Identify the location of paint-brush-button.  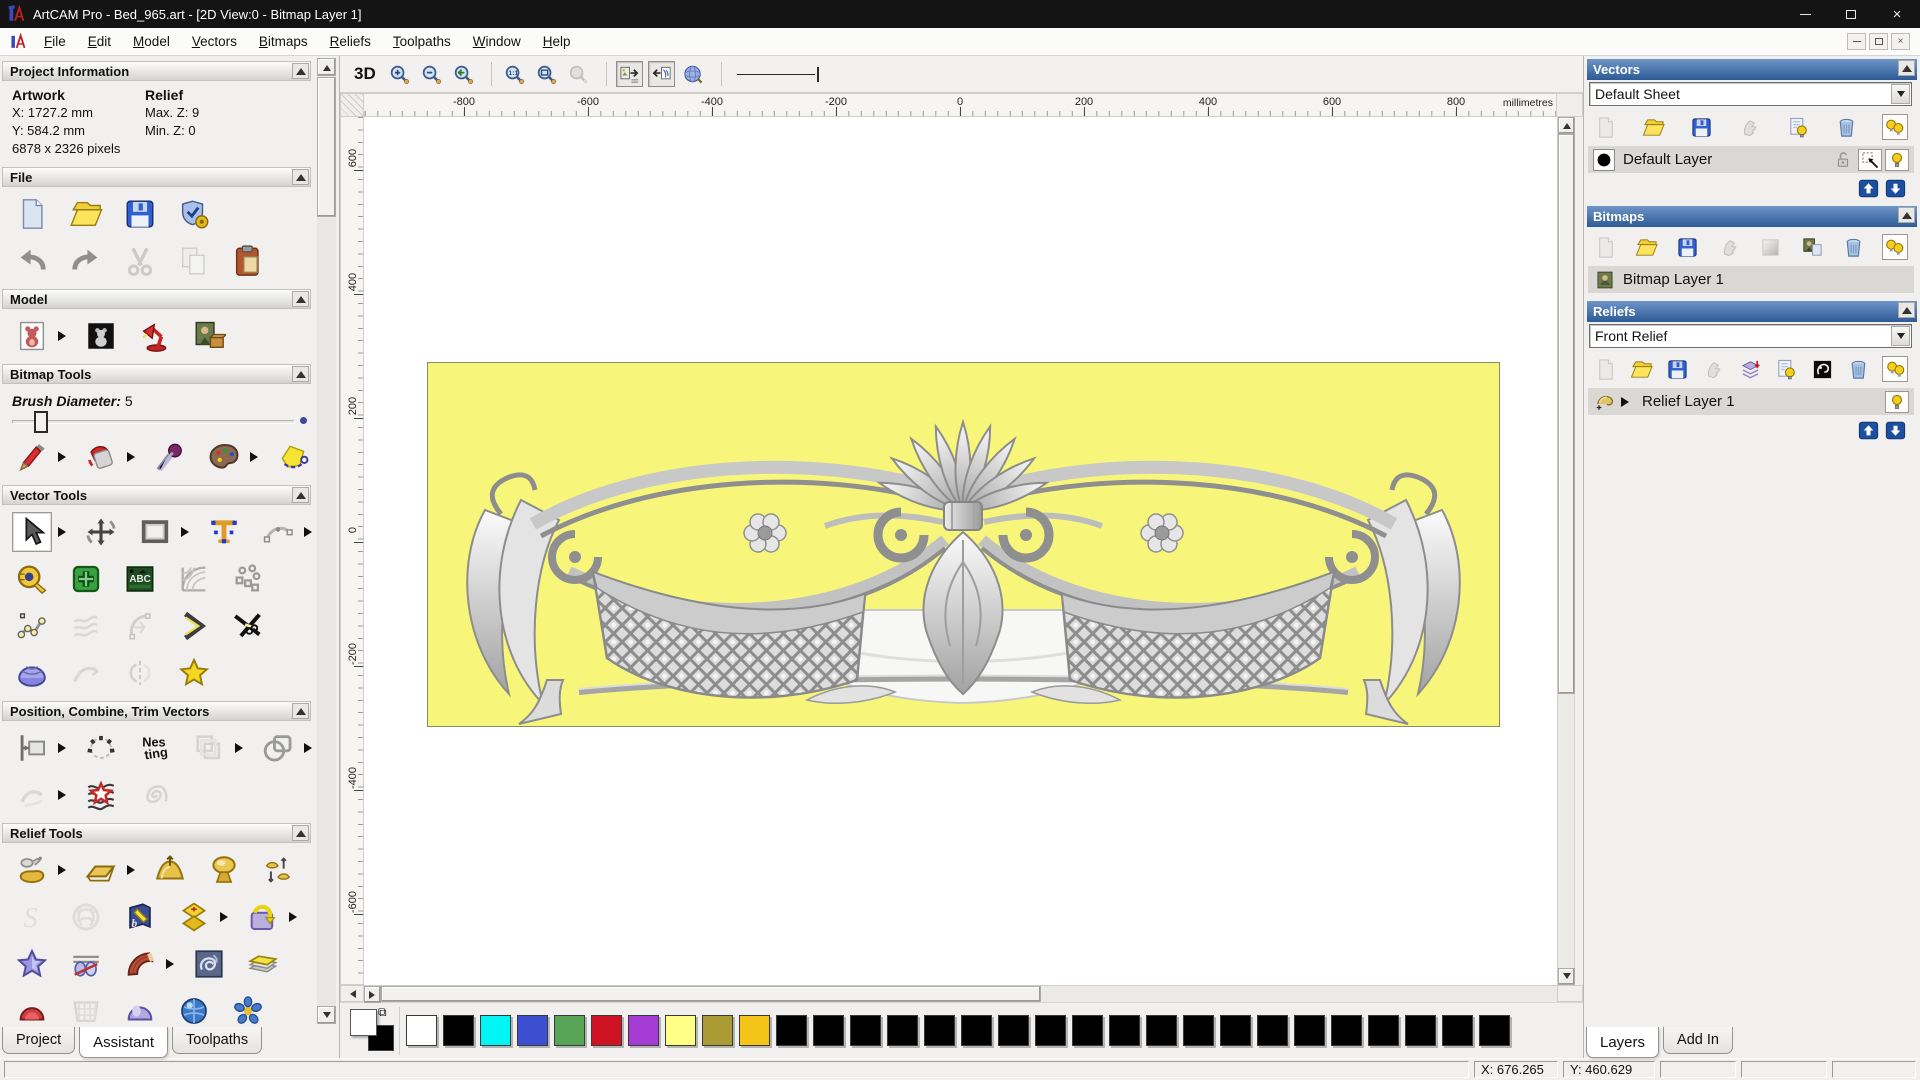
(32, 457).